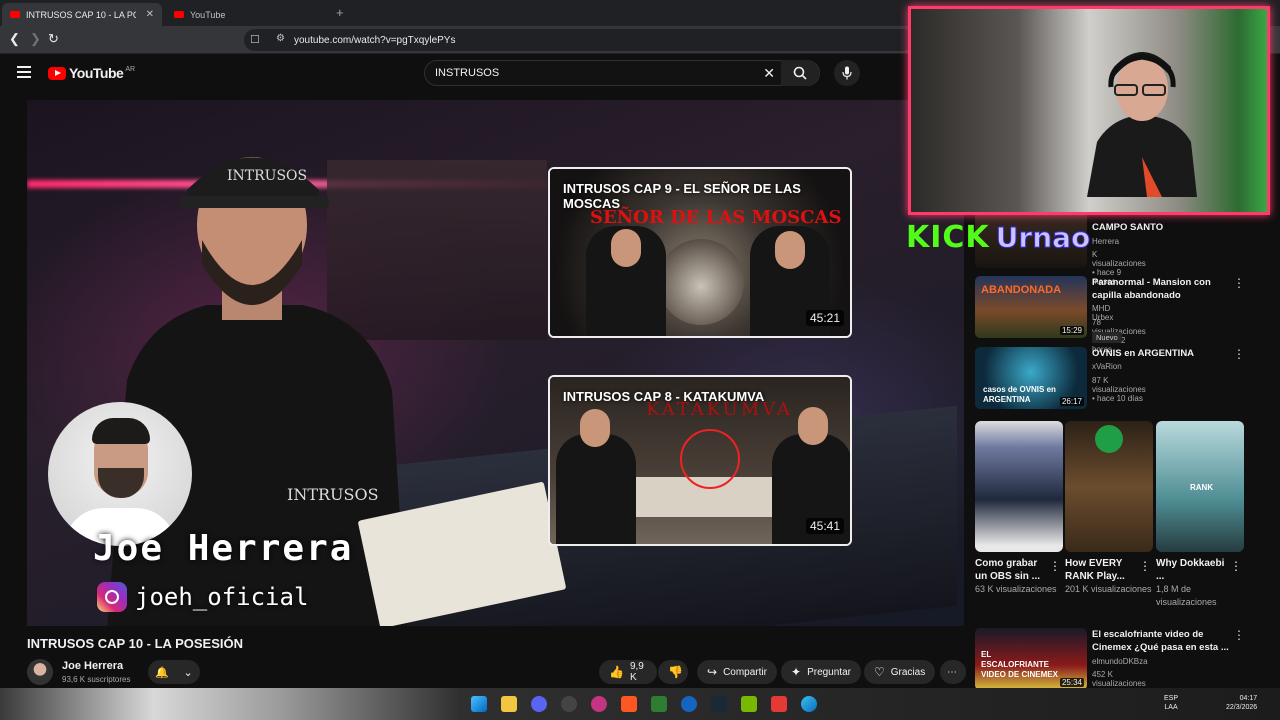 This screenshot has height=720, width=1280. What do you see at coordinates (40, 672) in the screenshot?
I see `channel-avatar` at bounding box center [40, 672].